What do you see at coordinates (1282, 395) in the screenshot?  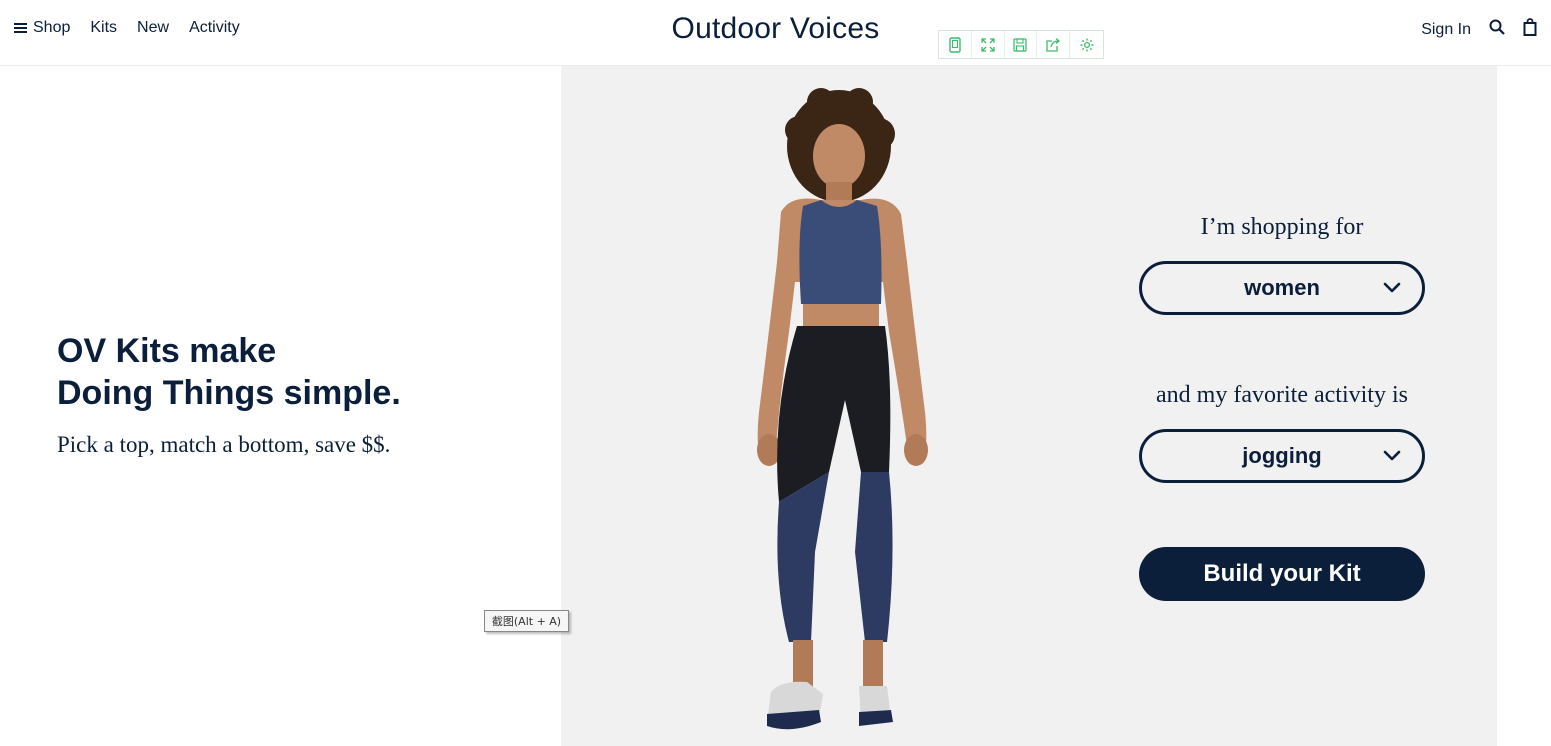 I see `activity-label: and my favorite activity is` at bounding box center [1282, 395].